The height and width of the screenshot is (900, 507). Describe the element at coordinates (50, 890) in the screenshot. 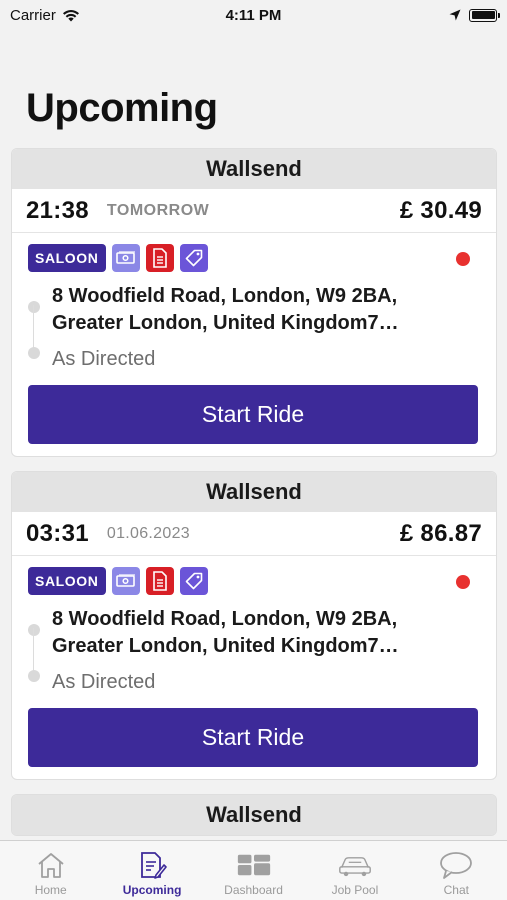

I see `tab-label: Home` at that location.